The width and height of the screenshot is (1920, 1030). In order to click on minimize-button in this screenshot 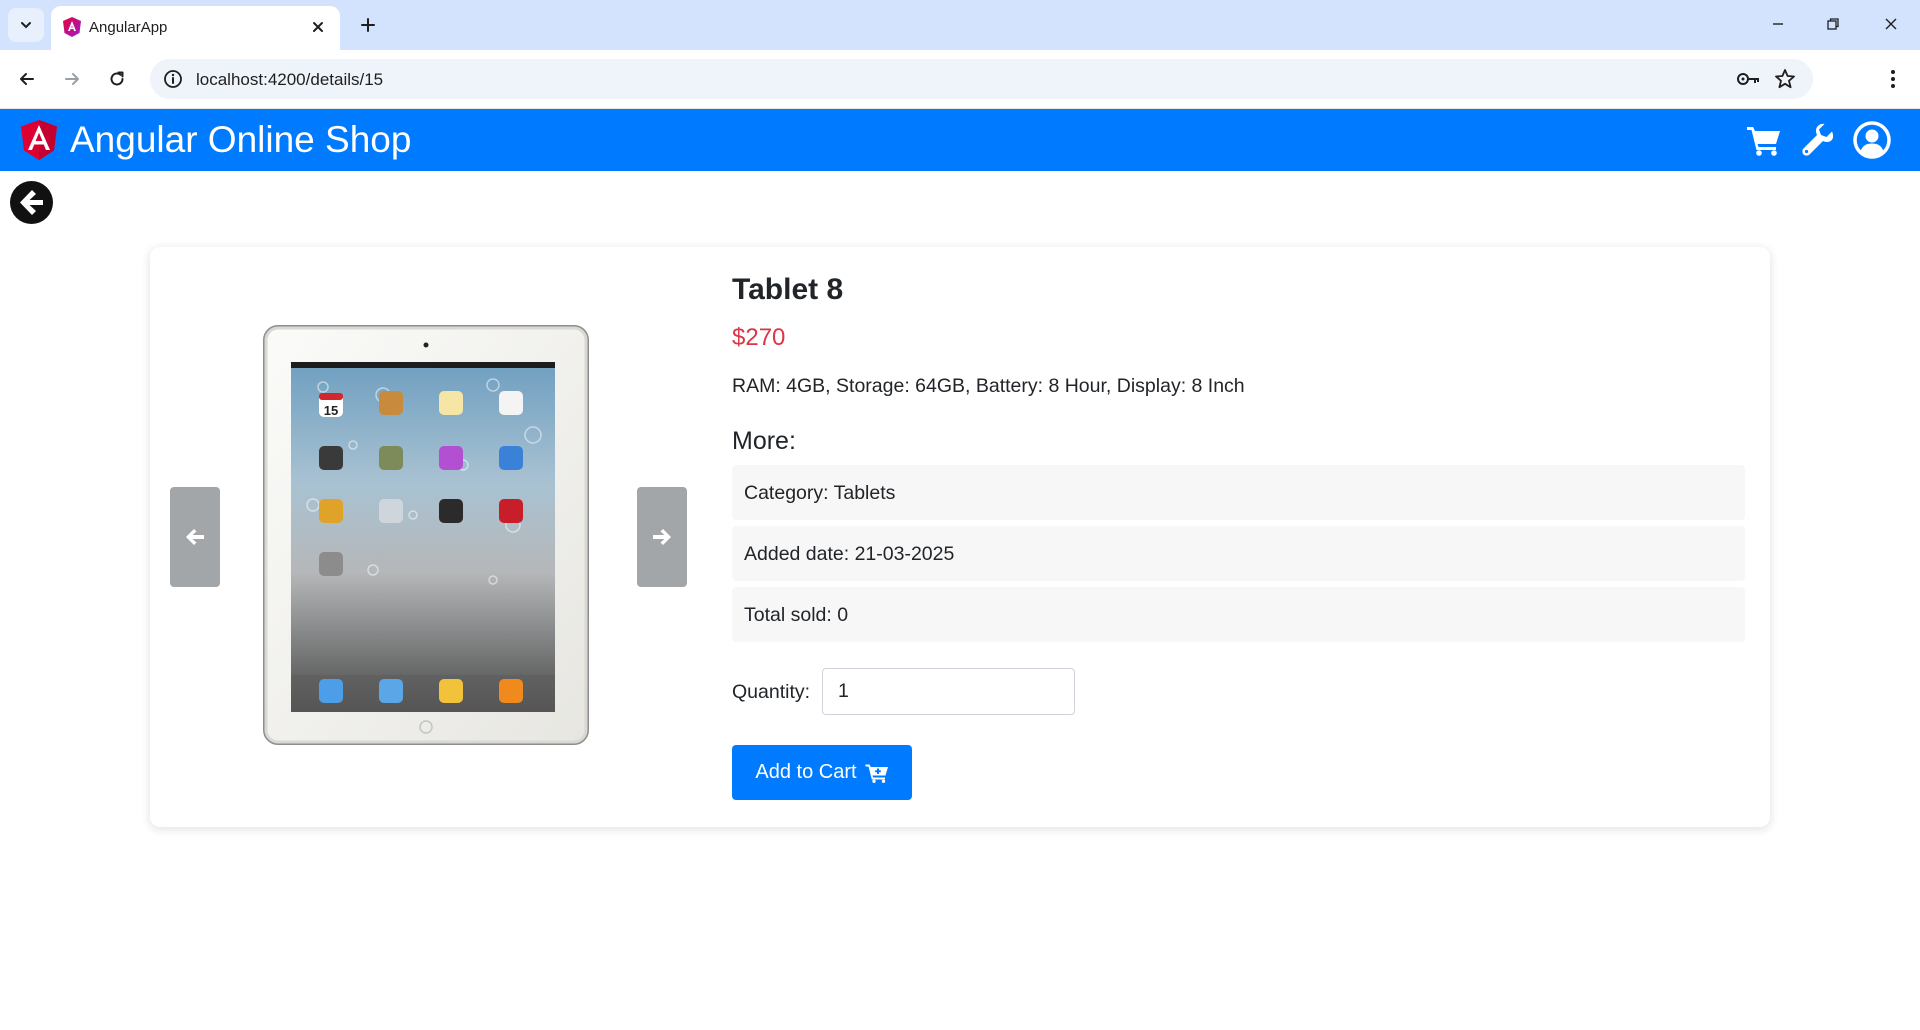, I will do `click(1778, 24)`.